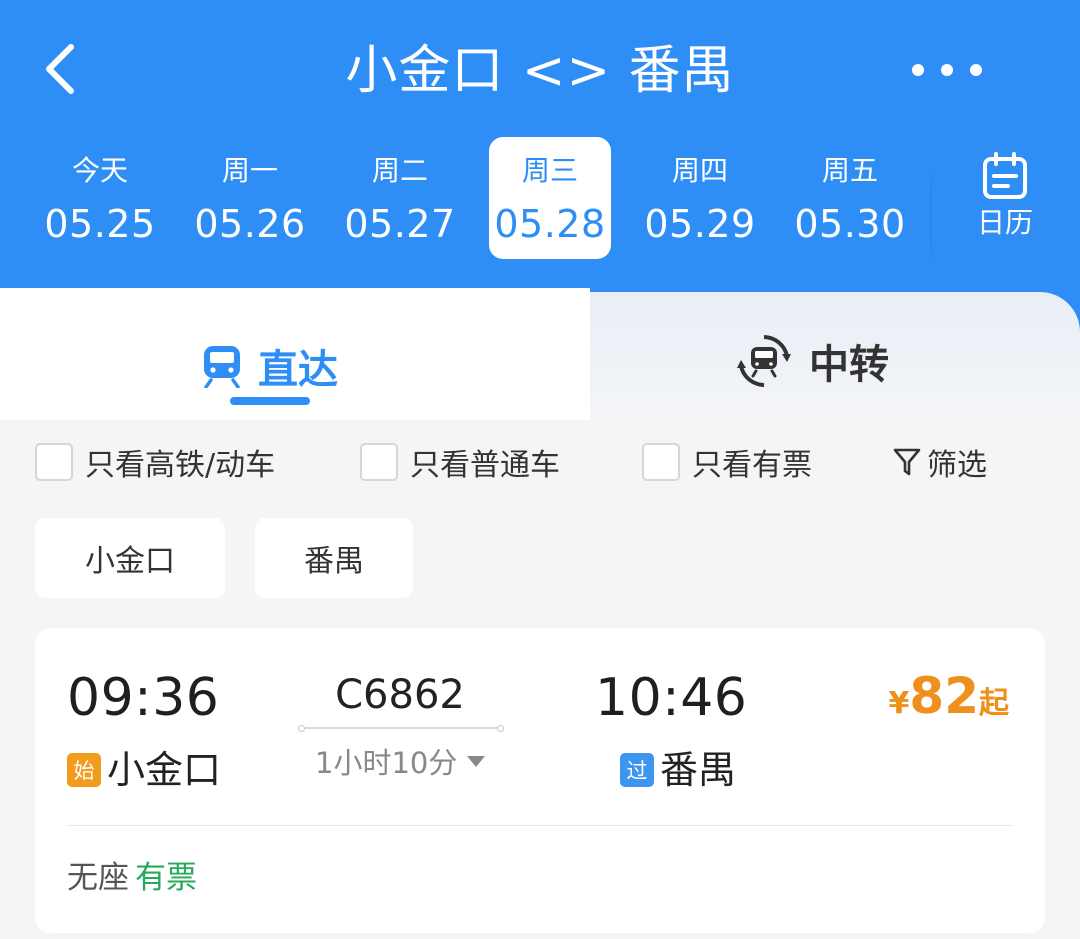 The width and height of the screenshot is (1080, 939). I want to click on date-value: 05.29, so click(700, 224).